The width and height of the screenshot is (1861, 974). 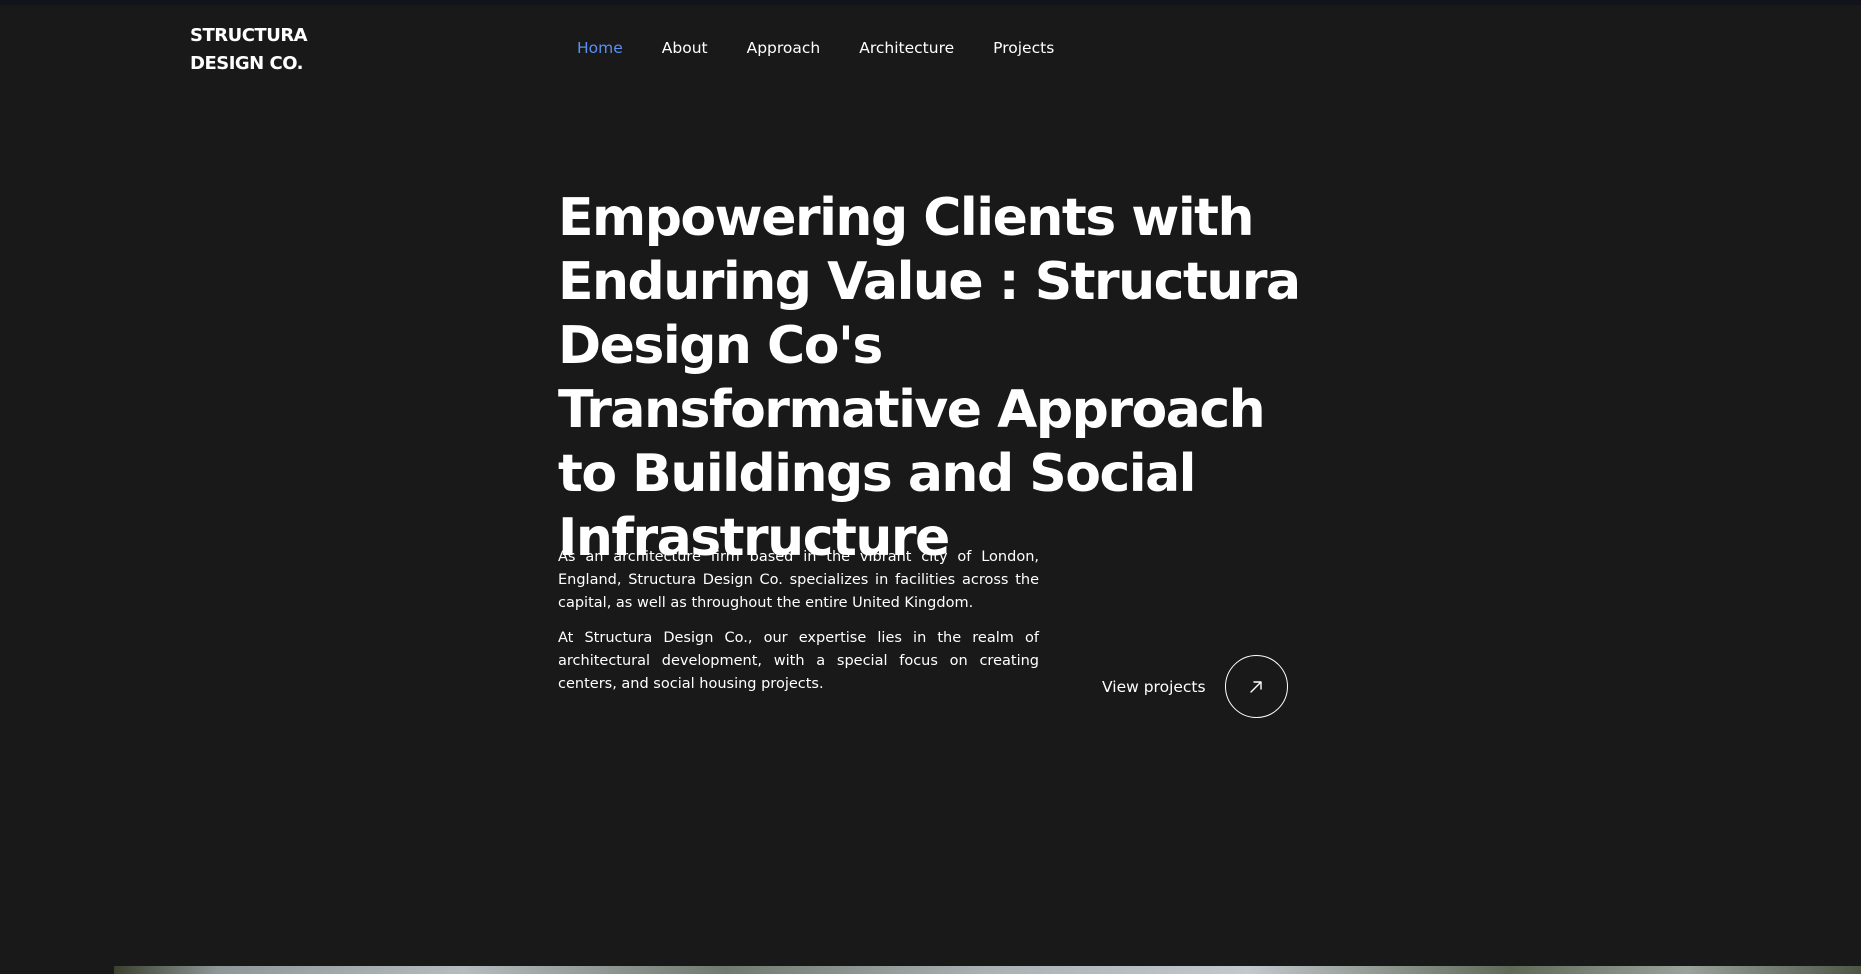 I want to click on brand-line-1: STRUCTURA, so click(x=249, y=35).